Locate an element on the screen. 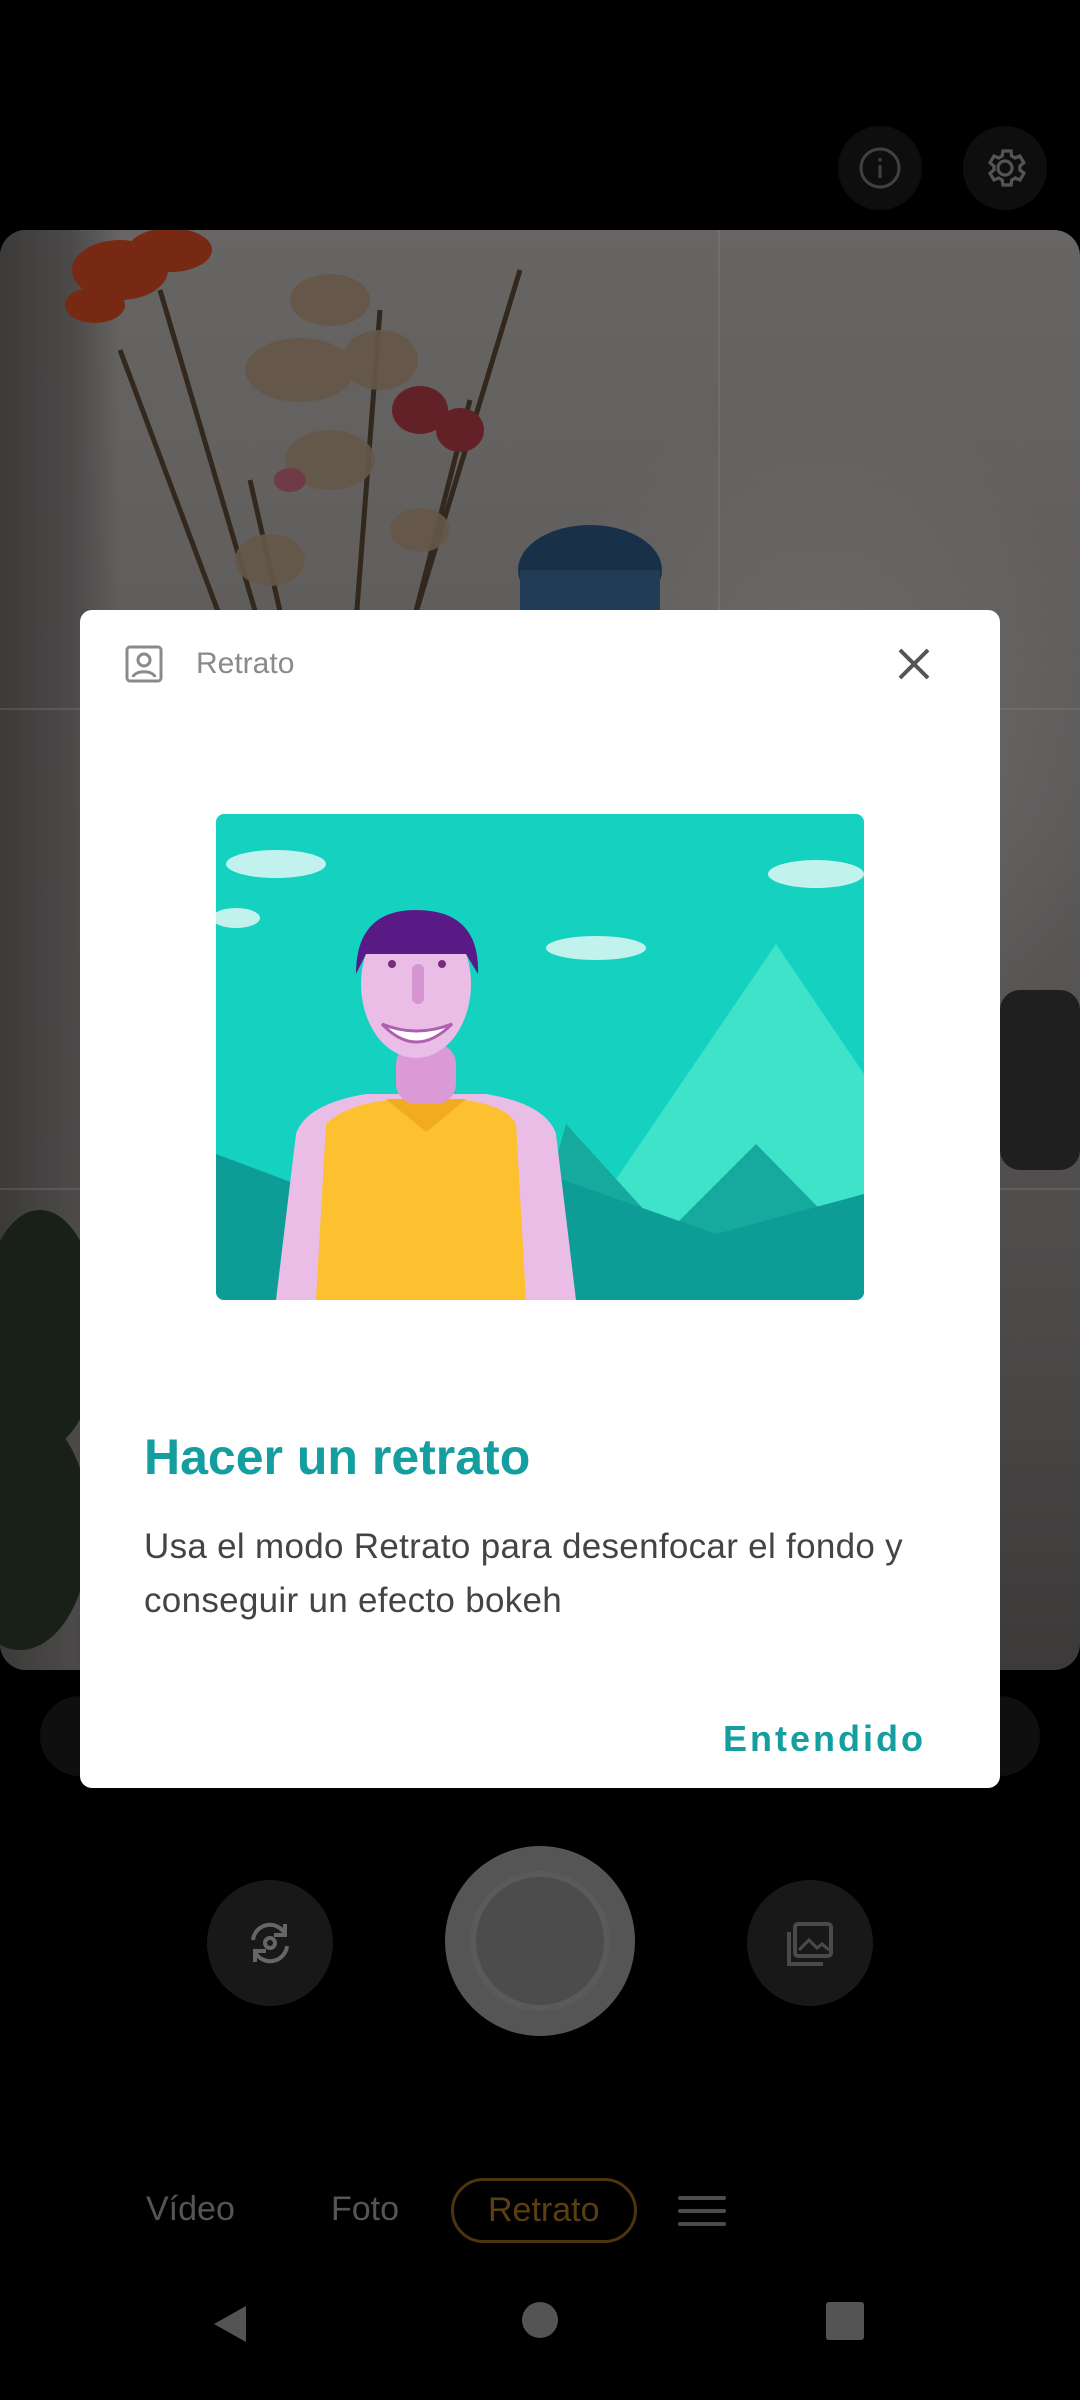 This screenshot has width=1080, height=2400. dialog-title: Hacer un retrato is located at coordinates (337, 1457).